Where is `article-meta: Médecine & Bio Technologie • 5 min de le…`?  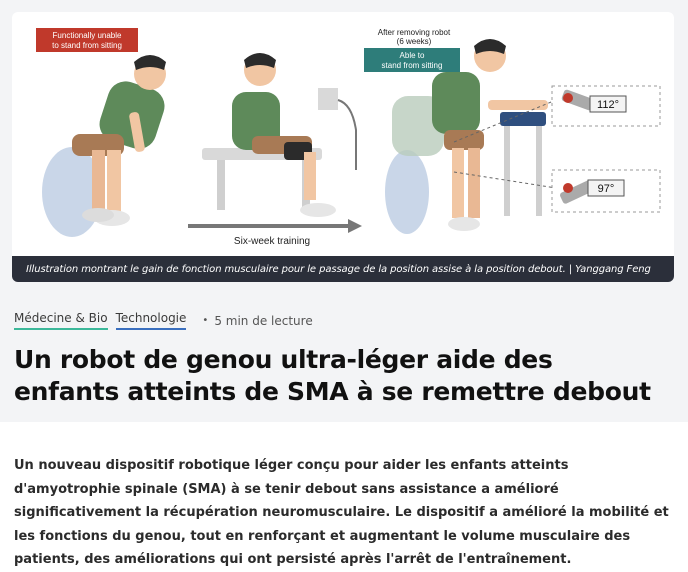 article-meta: Médecine & Bio Technologie • 5 min de le… is located at coordinates (163, 320).